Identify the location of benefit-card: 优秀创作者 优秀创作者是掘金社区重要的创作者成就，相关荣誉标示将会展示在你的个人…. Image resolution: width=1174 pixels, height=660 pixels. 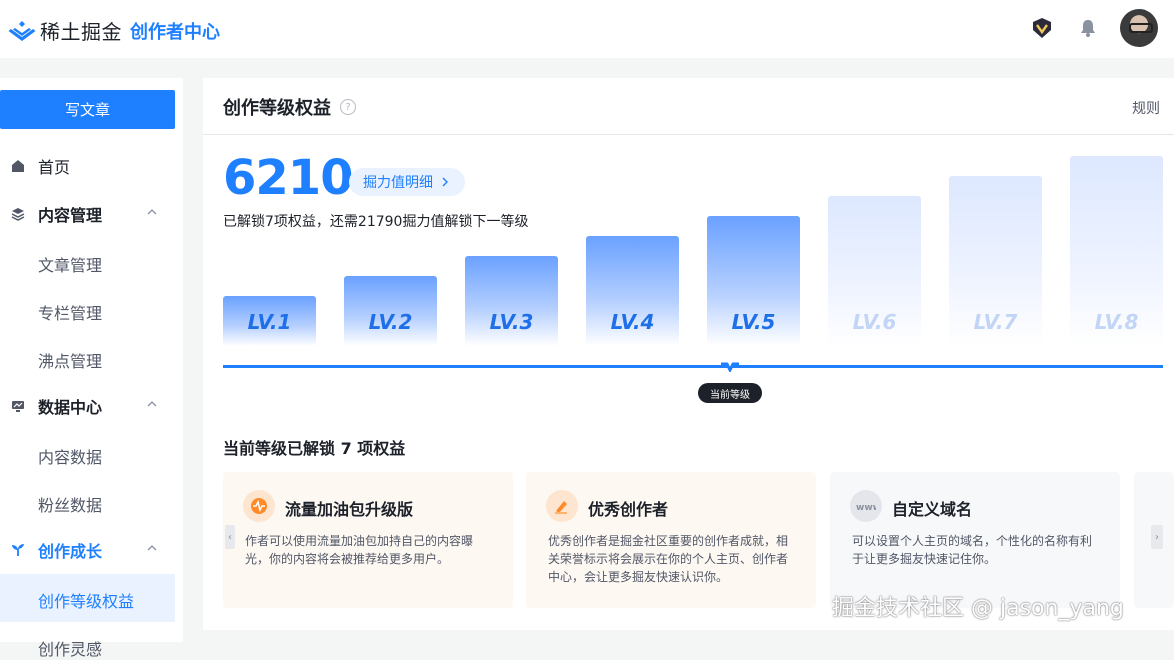
(671, 540).